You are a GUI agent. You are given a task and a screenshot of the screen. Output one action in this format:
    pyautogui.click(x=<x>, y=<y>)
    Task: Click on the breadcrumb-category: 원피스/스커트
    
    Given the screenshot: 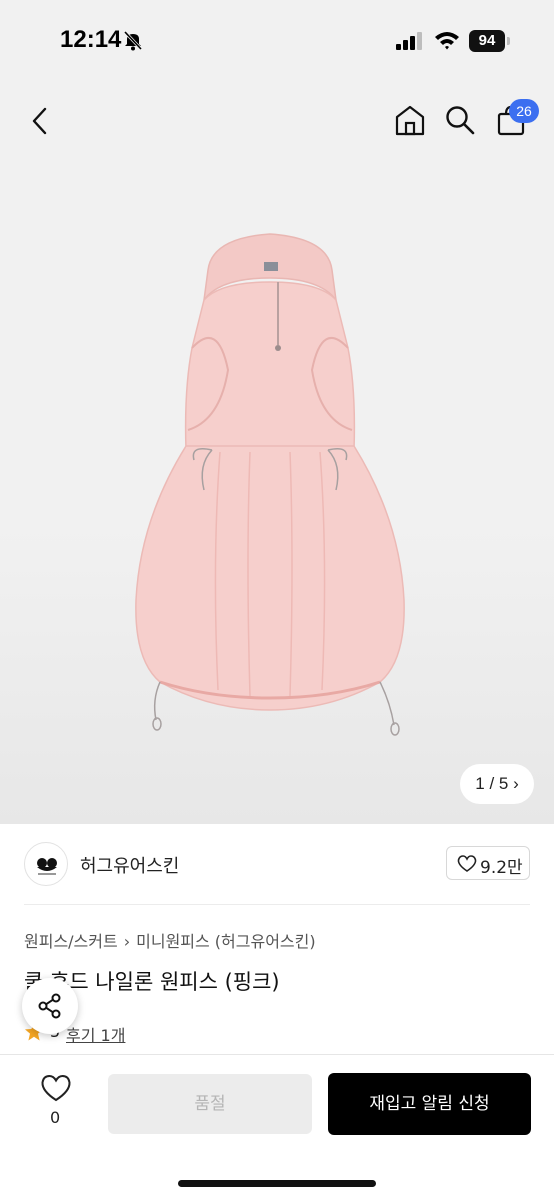 What is the action you would take?
    pyautogui.click(x=71, y=941)
    